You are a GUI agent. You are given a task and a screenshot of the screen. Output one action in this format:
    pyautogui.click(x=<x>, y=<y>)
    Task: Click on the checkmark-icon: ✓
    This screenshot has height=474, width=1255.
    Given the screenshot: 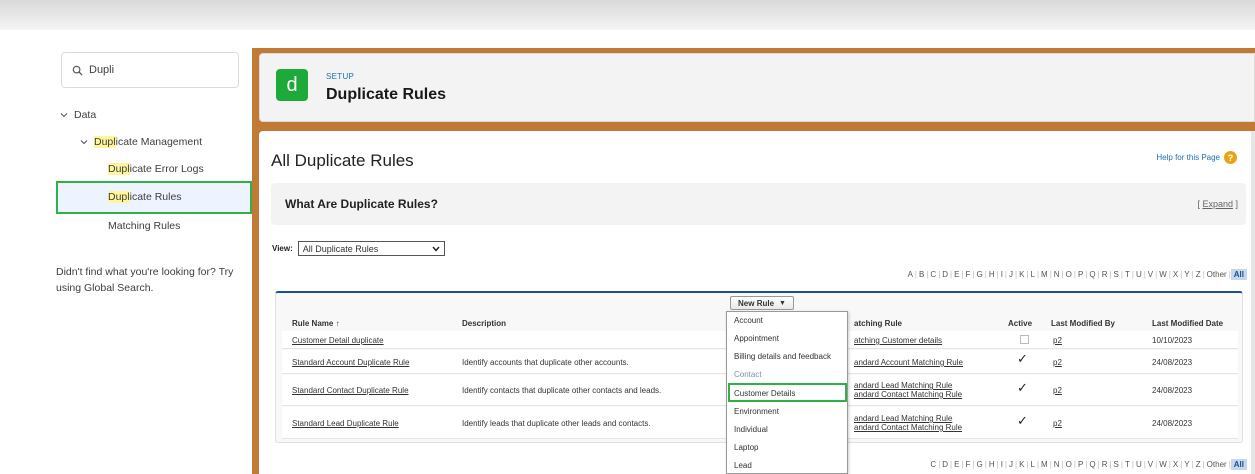 What is the action you would take?
    pyautogui.click(x=1022, y=420)
    